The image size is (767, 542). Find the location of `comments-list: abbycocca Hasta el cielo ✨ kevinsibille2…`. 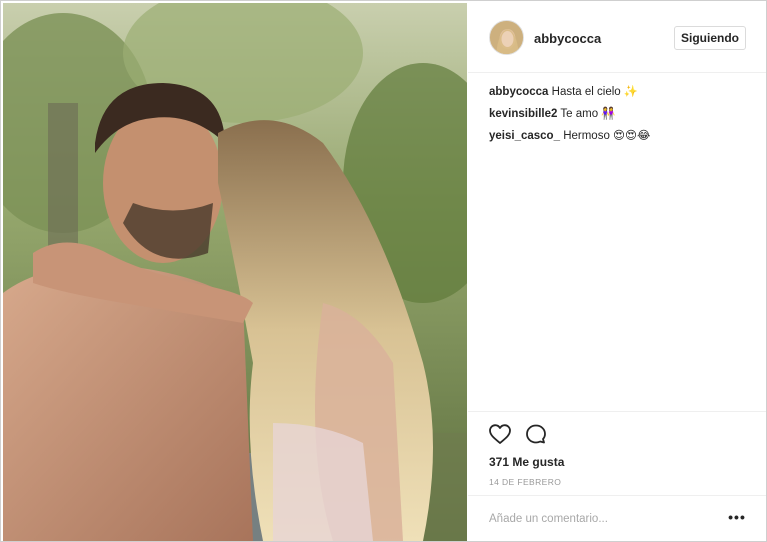

comments-list: abbycocca Hasta el cielo ✨ kevinsibille2… is located at coordinates (619, 118).